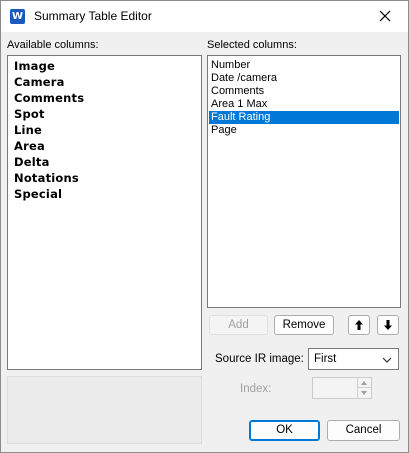 The image size is (409, 453). I want to click on move-up-button, so click(359, 325).